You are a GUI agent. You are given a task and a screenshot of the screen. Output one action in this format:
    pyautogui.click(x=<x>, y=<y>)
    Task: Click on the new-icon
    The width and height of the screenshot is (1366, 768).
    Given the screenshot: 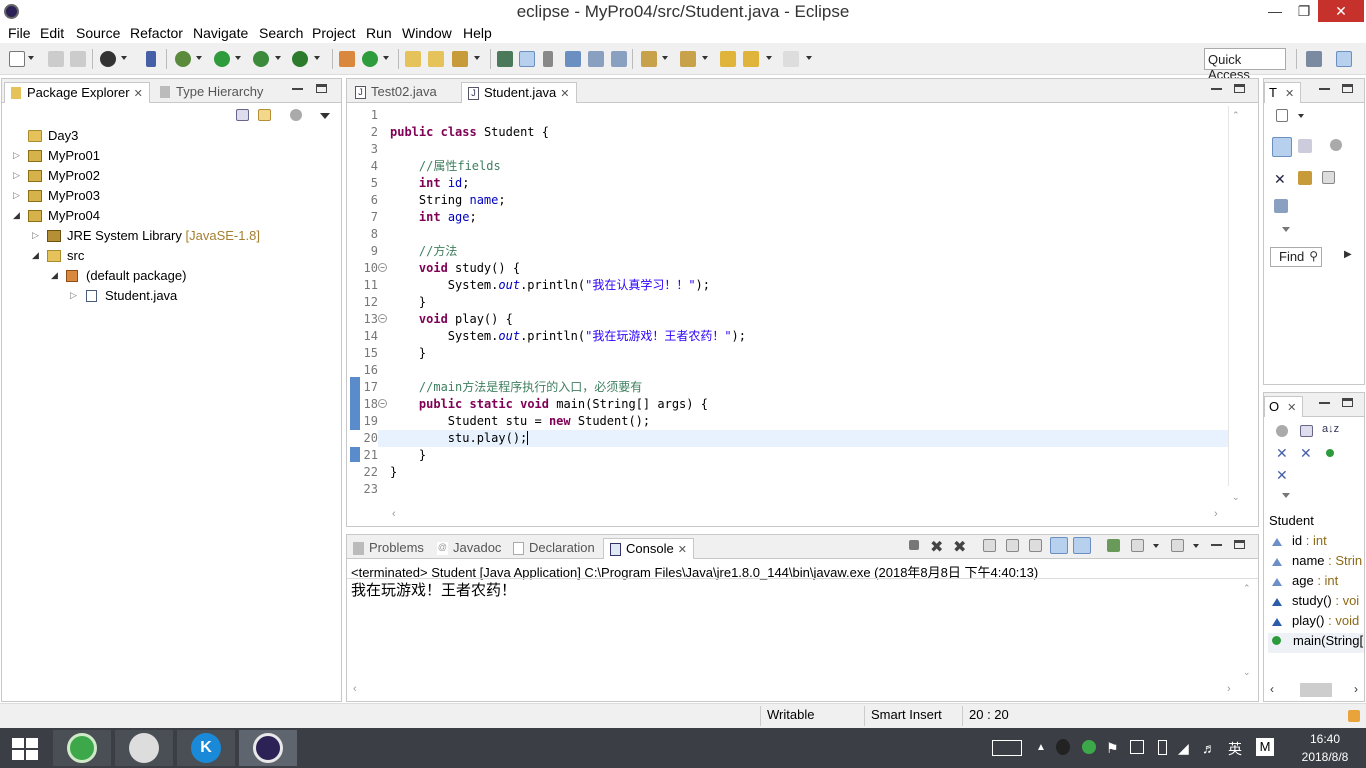 What is the action you would take?
    pyautogui.click(x=17, y=59)
    